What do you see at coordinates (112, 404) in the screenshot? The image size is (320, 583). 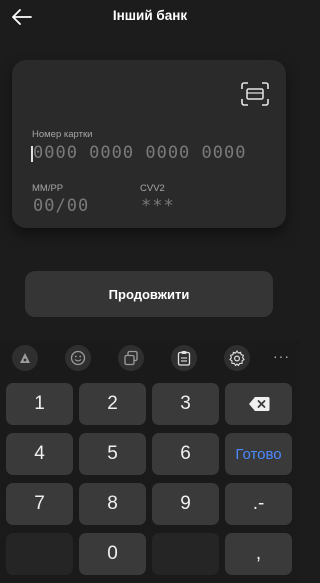 I see `key-2: 2` at bounding box center [112, 404].